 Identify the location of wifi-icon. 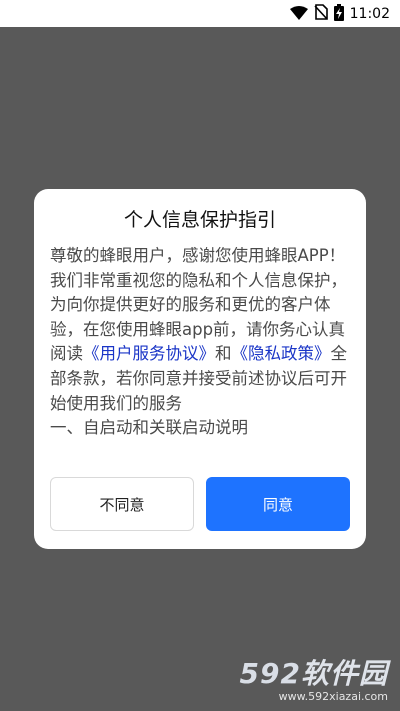
(298, 14).